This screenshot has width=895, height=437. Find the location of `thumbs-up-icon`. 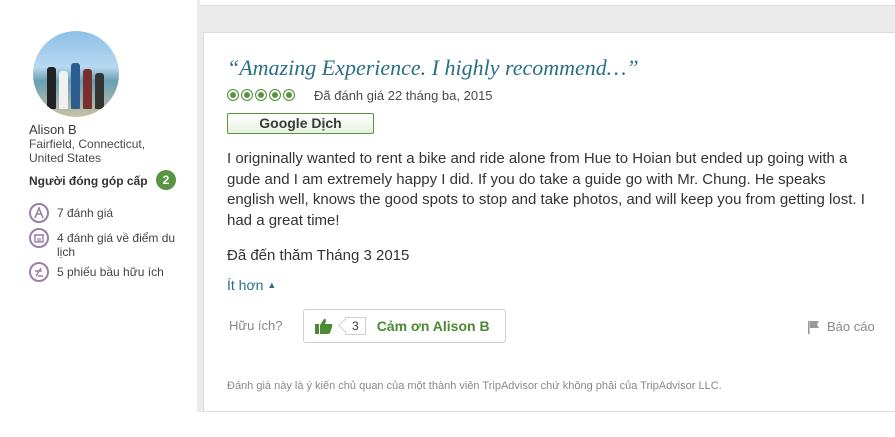

thumbs-up-icon is located at coordinates (324, 326).